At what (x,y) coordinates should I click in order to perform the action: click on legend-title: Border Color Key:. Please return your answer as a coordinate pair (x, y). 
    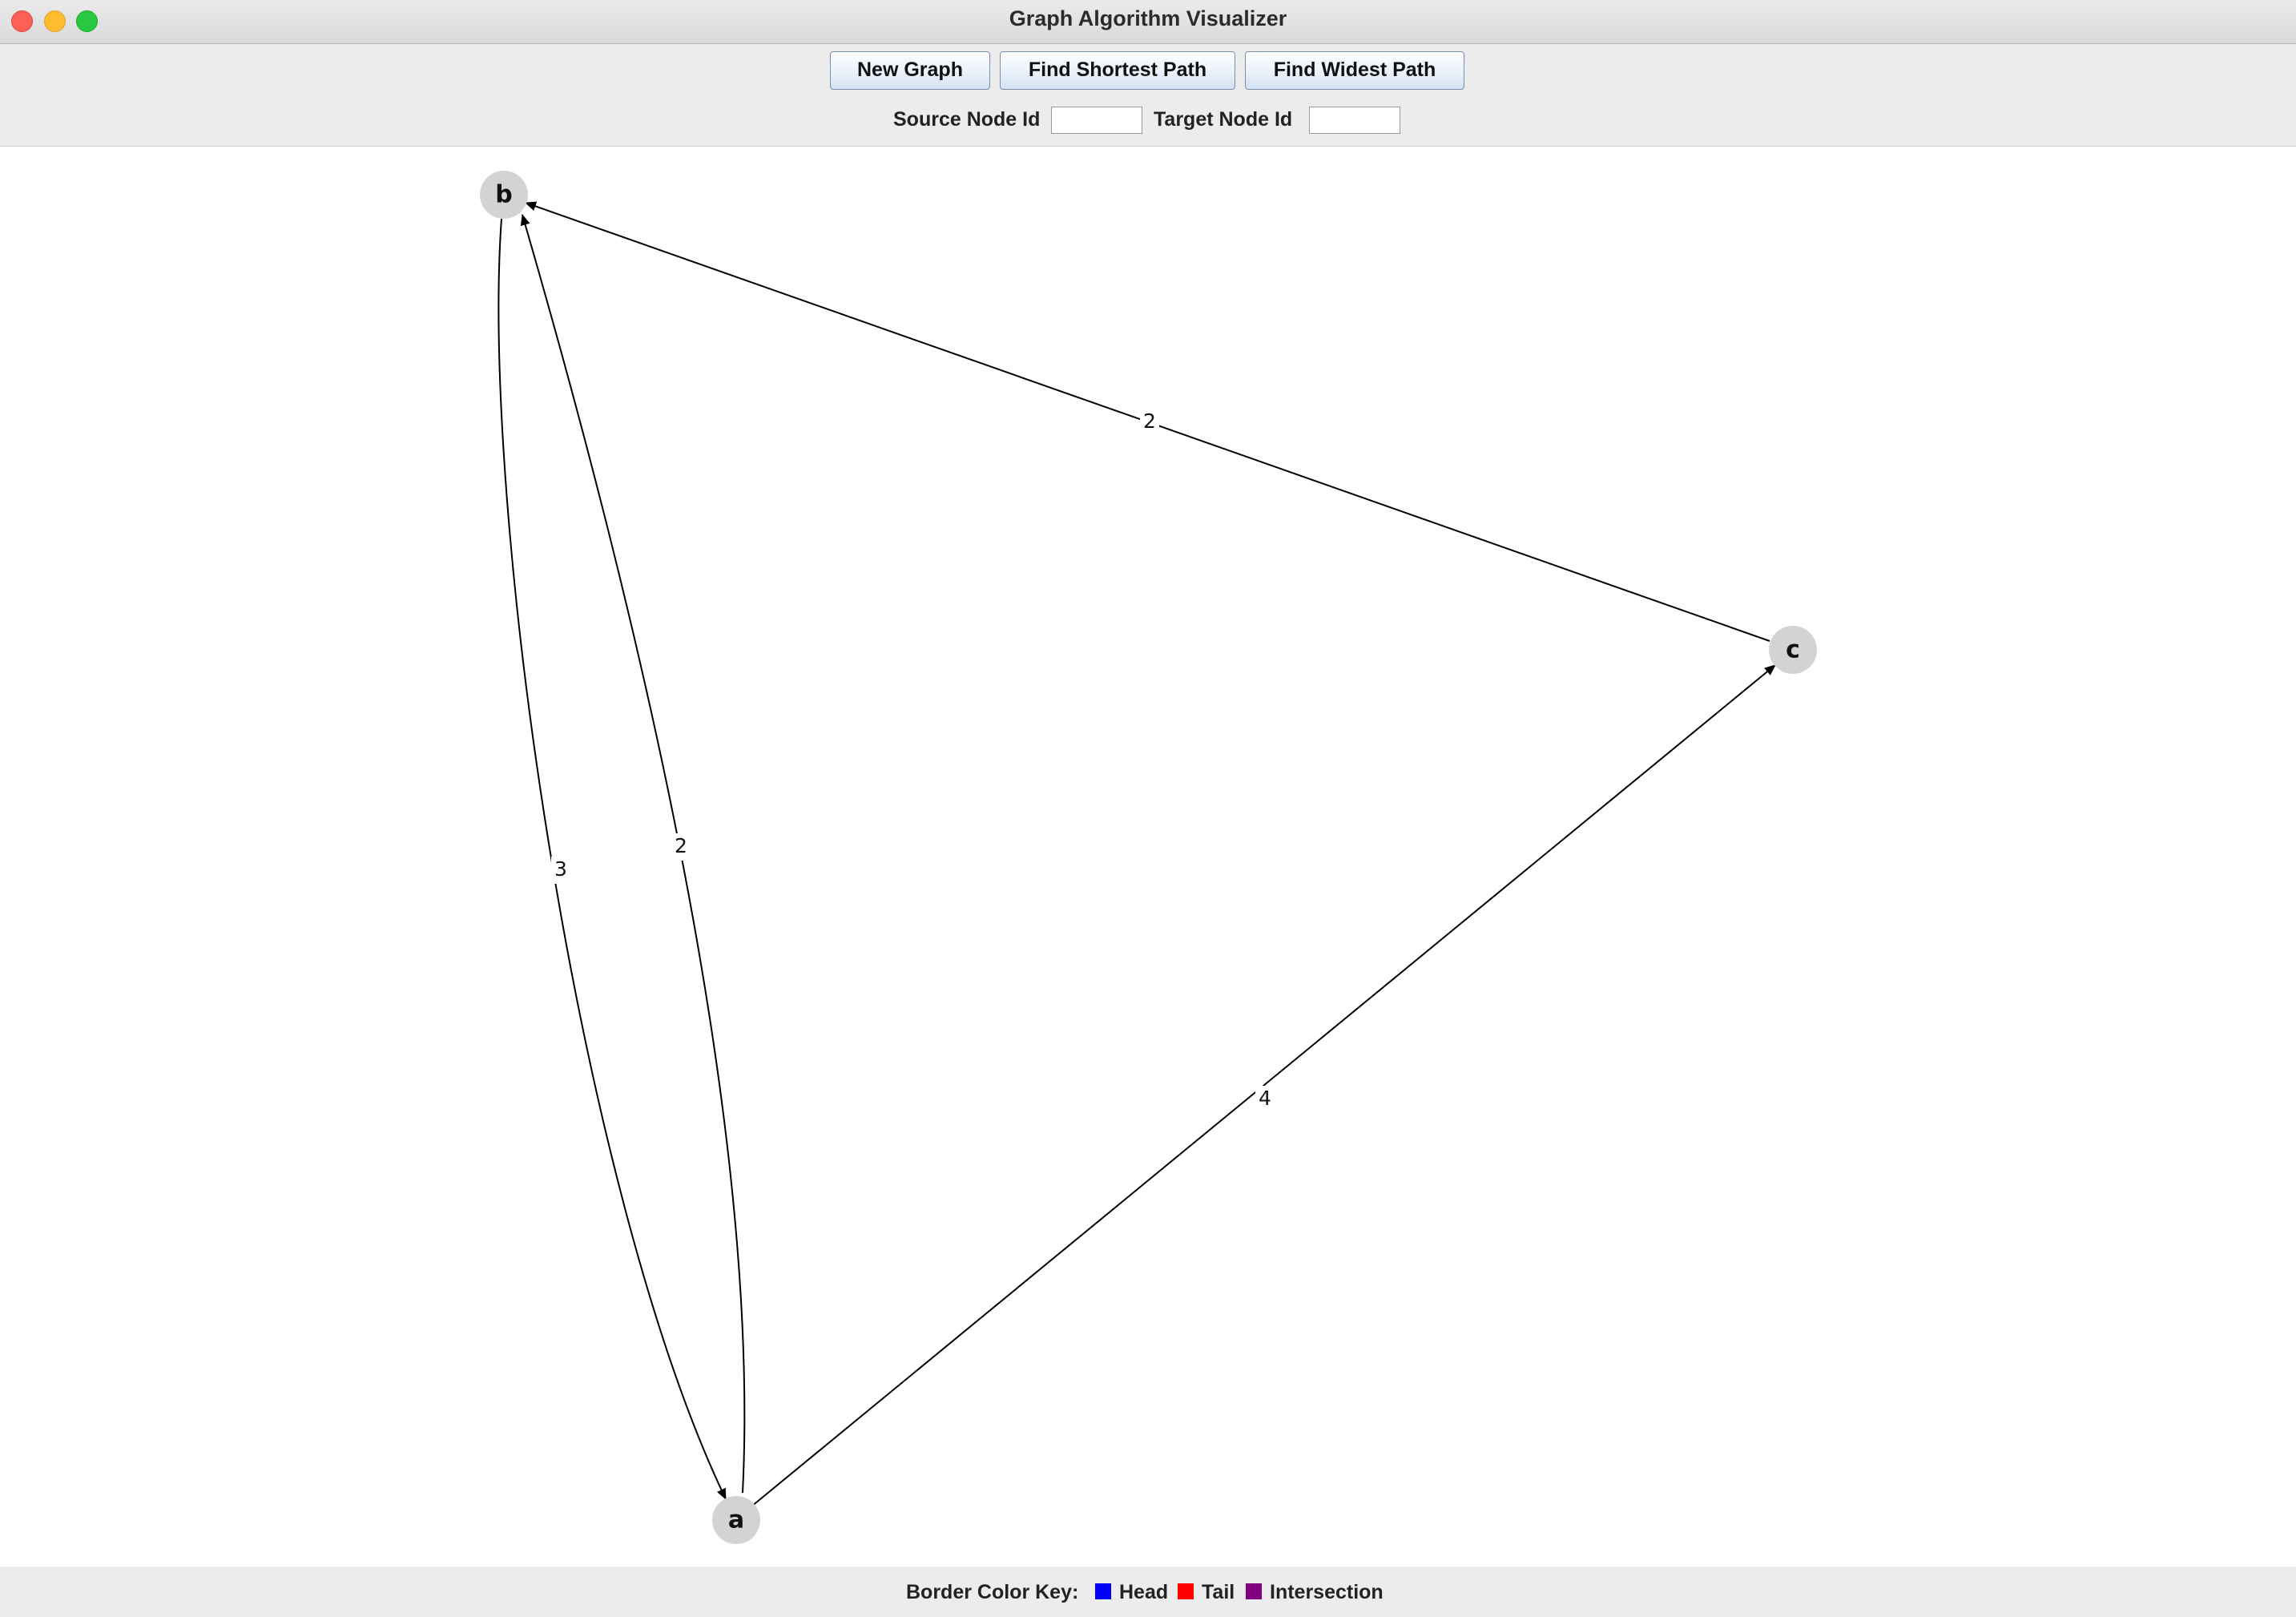
    Looking at the image, I should click on (992, 1592).